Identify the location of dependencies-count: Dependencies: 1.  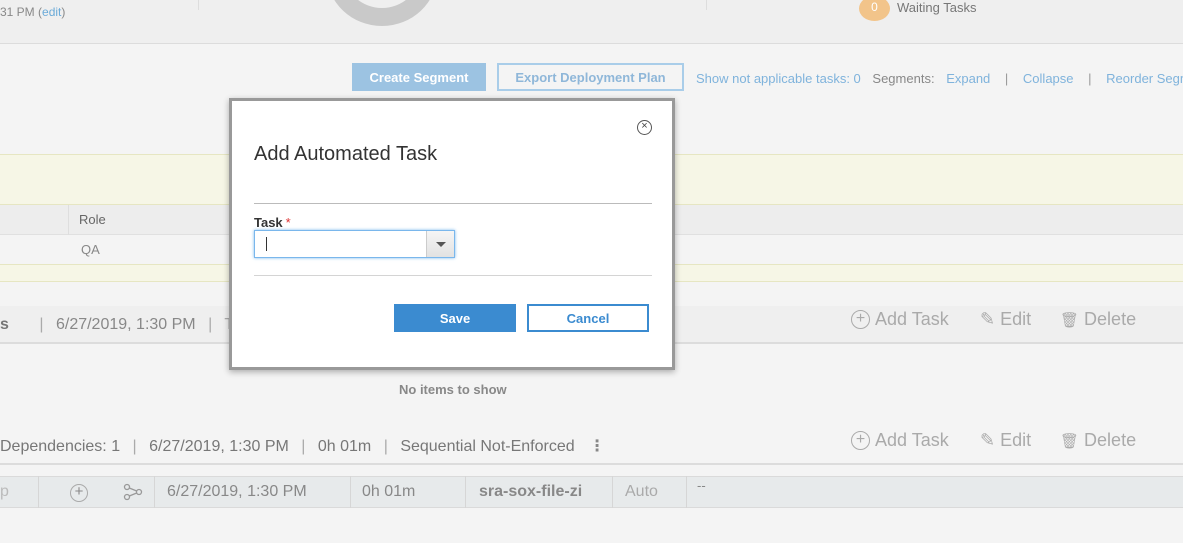
(60, 446).